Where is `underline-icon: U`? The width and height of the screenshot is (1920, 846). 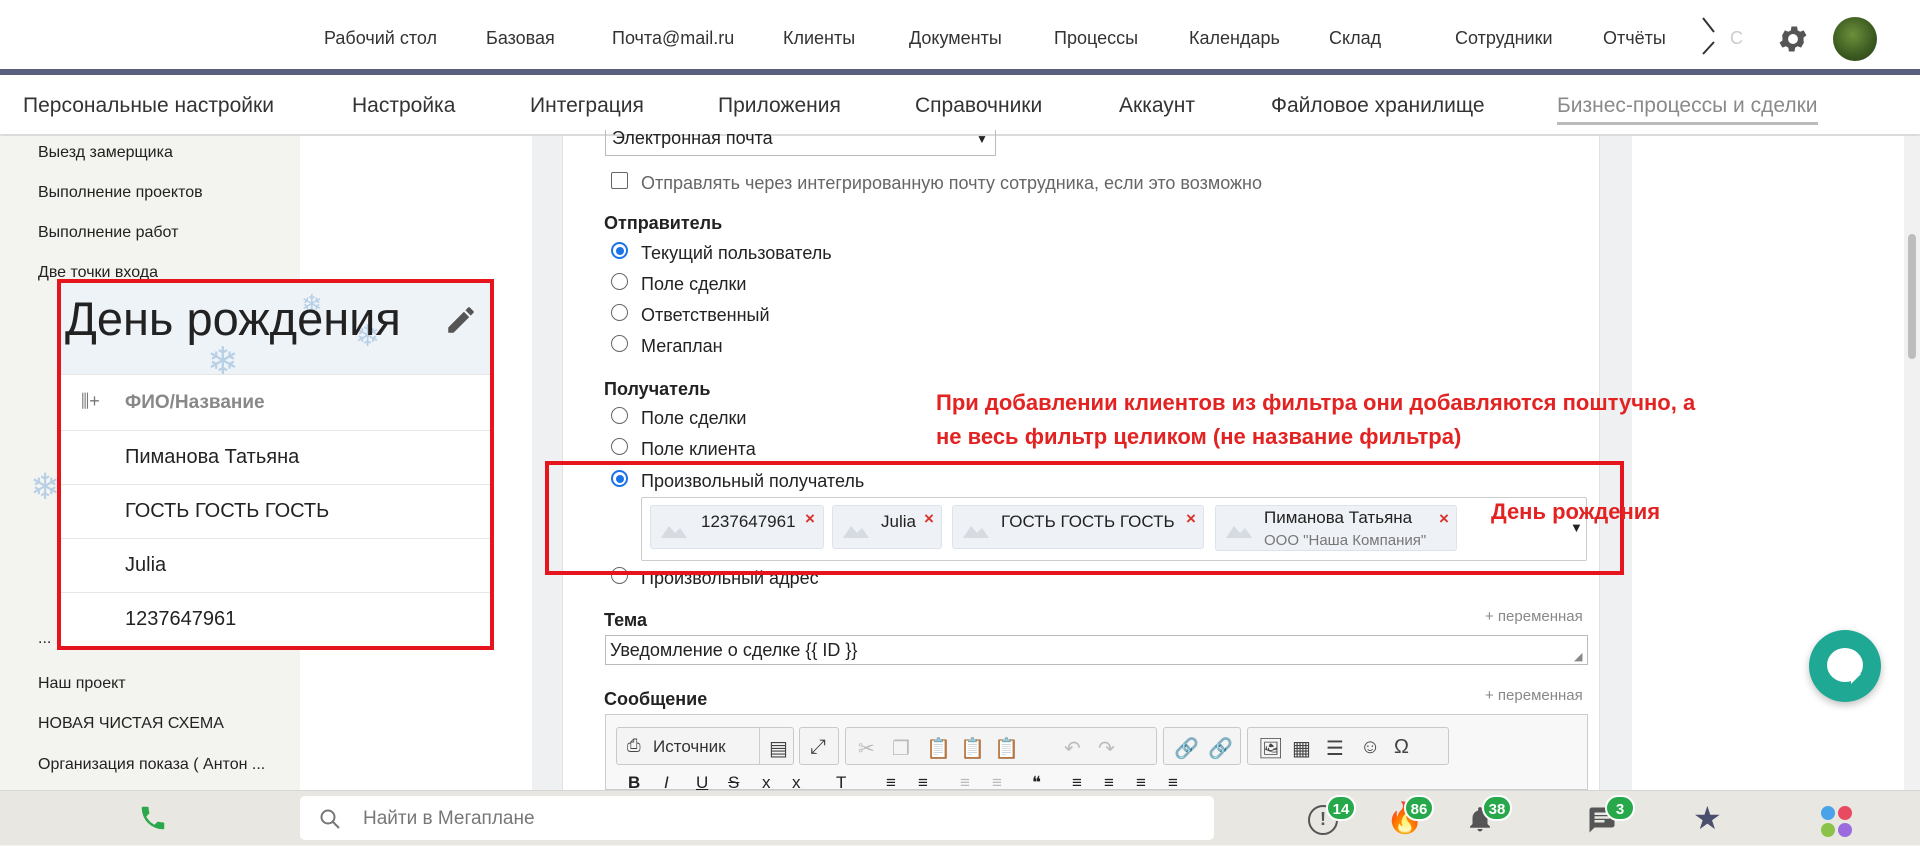 underline-icon: U is located at coordinates (702, 782).